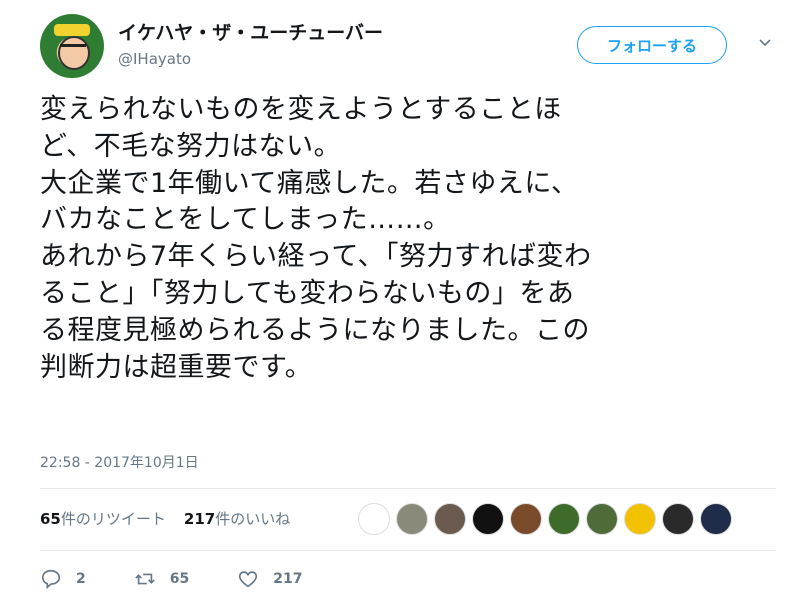 This screenshot has width=798, height=614. What do you see at coordinates (526, 519) in the screenshot?
I see `night-avatar` at bounding box center [526, 519].